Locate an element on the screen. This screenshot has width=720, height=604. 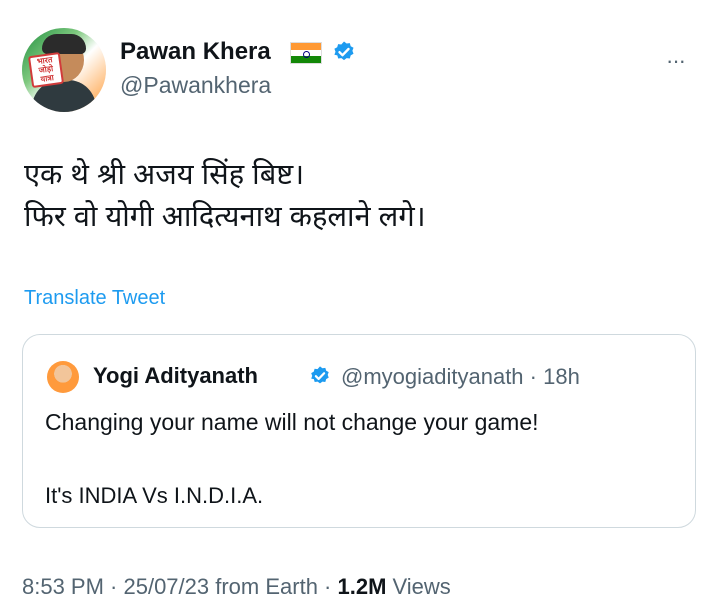
quoted-author-name: Yogi Adityanath is located at coordinates (175, 375).